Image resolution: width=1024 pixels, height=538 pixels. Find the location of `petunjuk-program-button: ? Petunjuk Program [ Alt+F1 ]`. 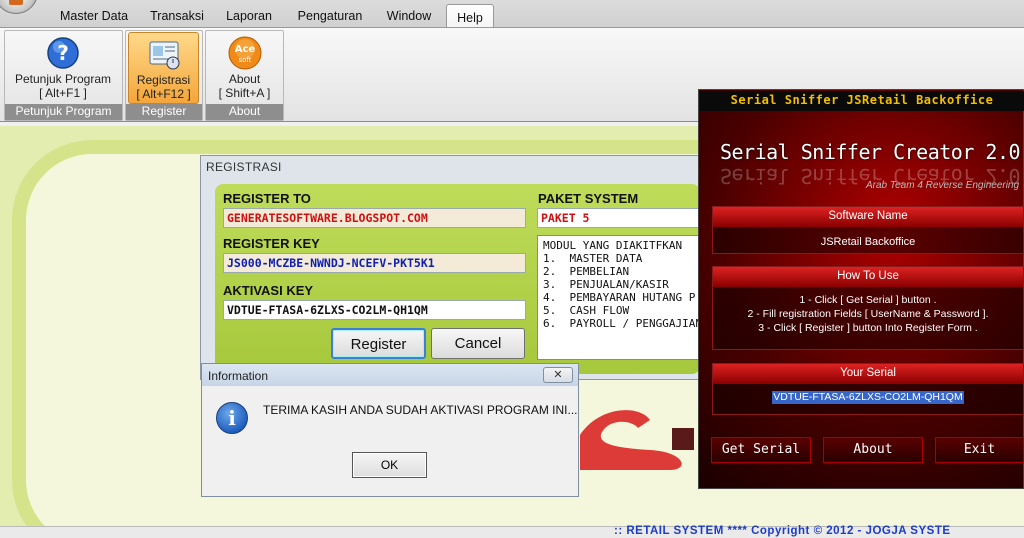

petunjuk-program-button: ? Petunjuk Program [ Alt+F1 ] is located at coordinates (63, 68).